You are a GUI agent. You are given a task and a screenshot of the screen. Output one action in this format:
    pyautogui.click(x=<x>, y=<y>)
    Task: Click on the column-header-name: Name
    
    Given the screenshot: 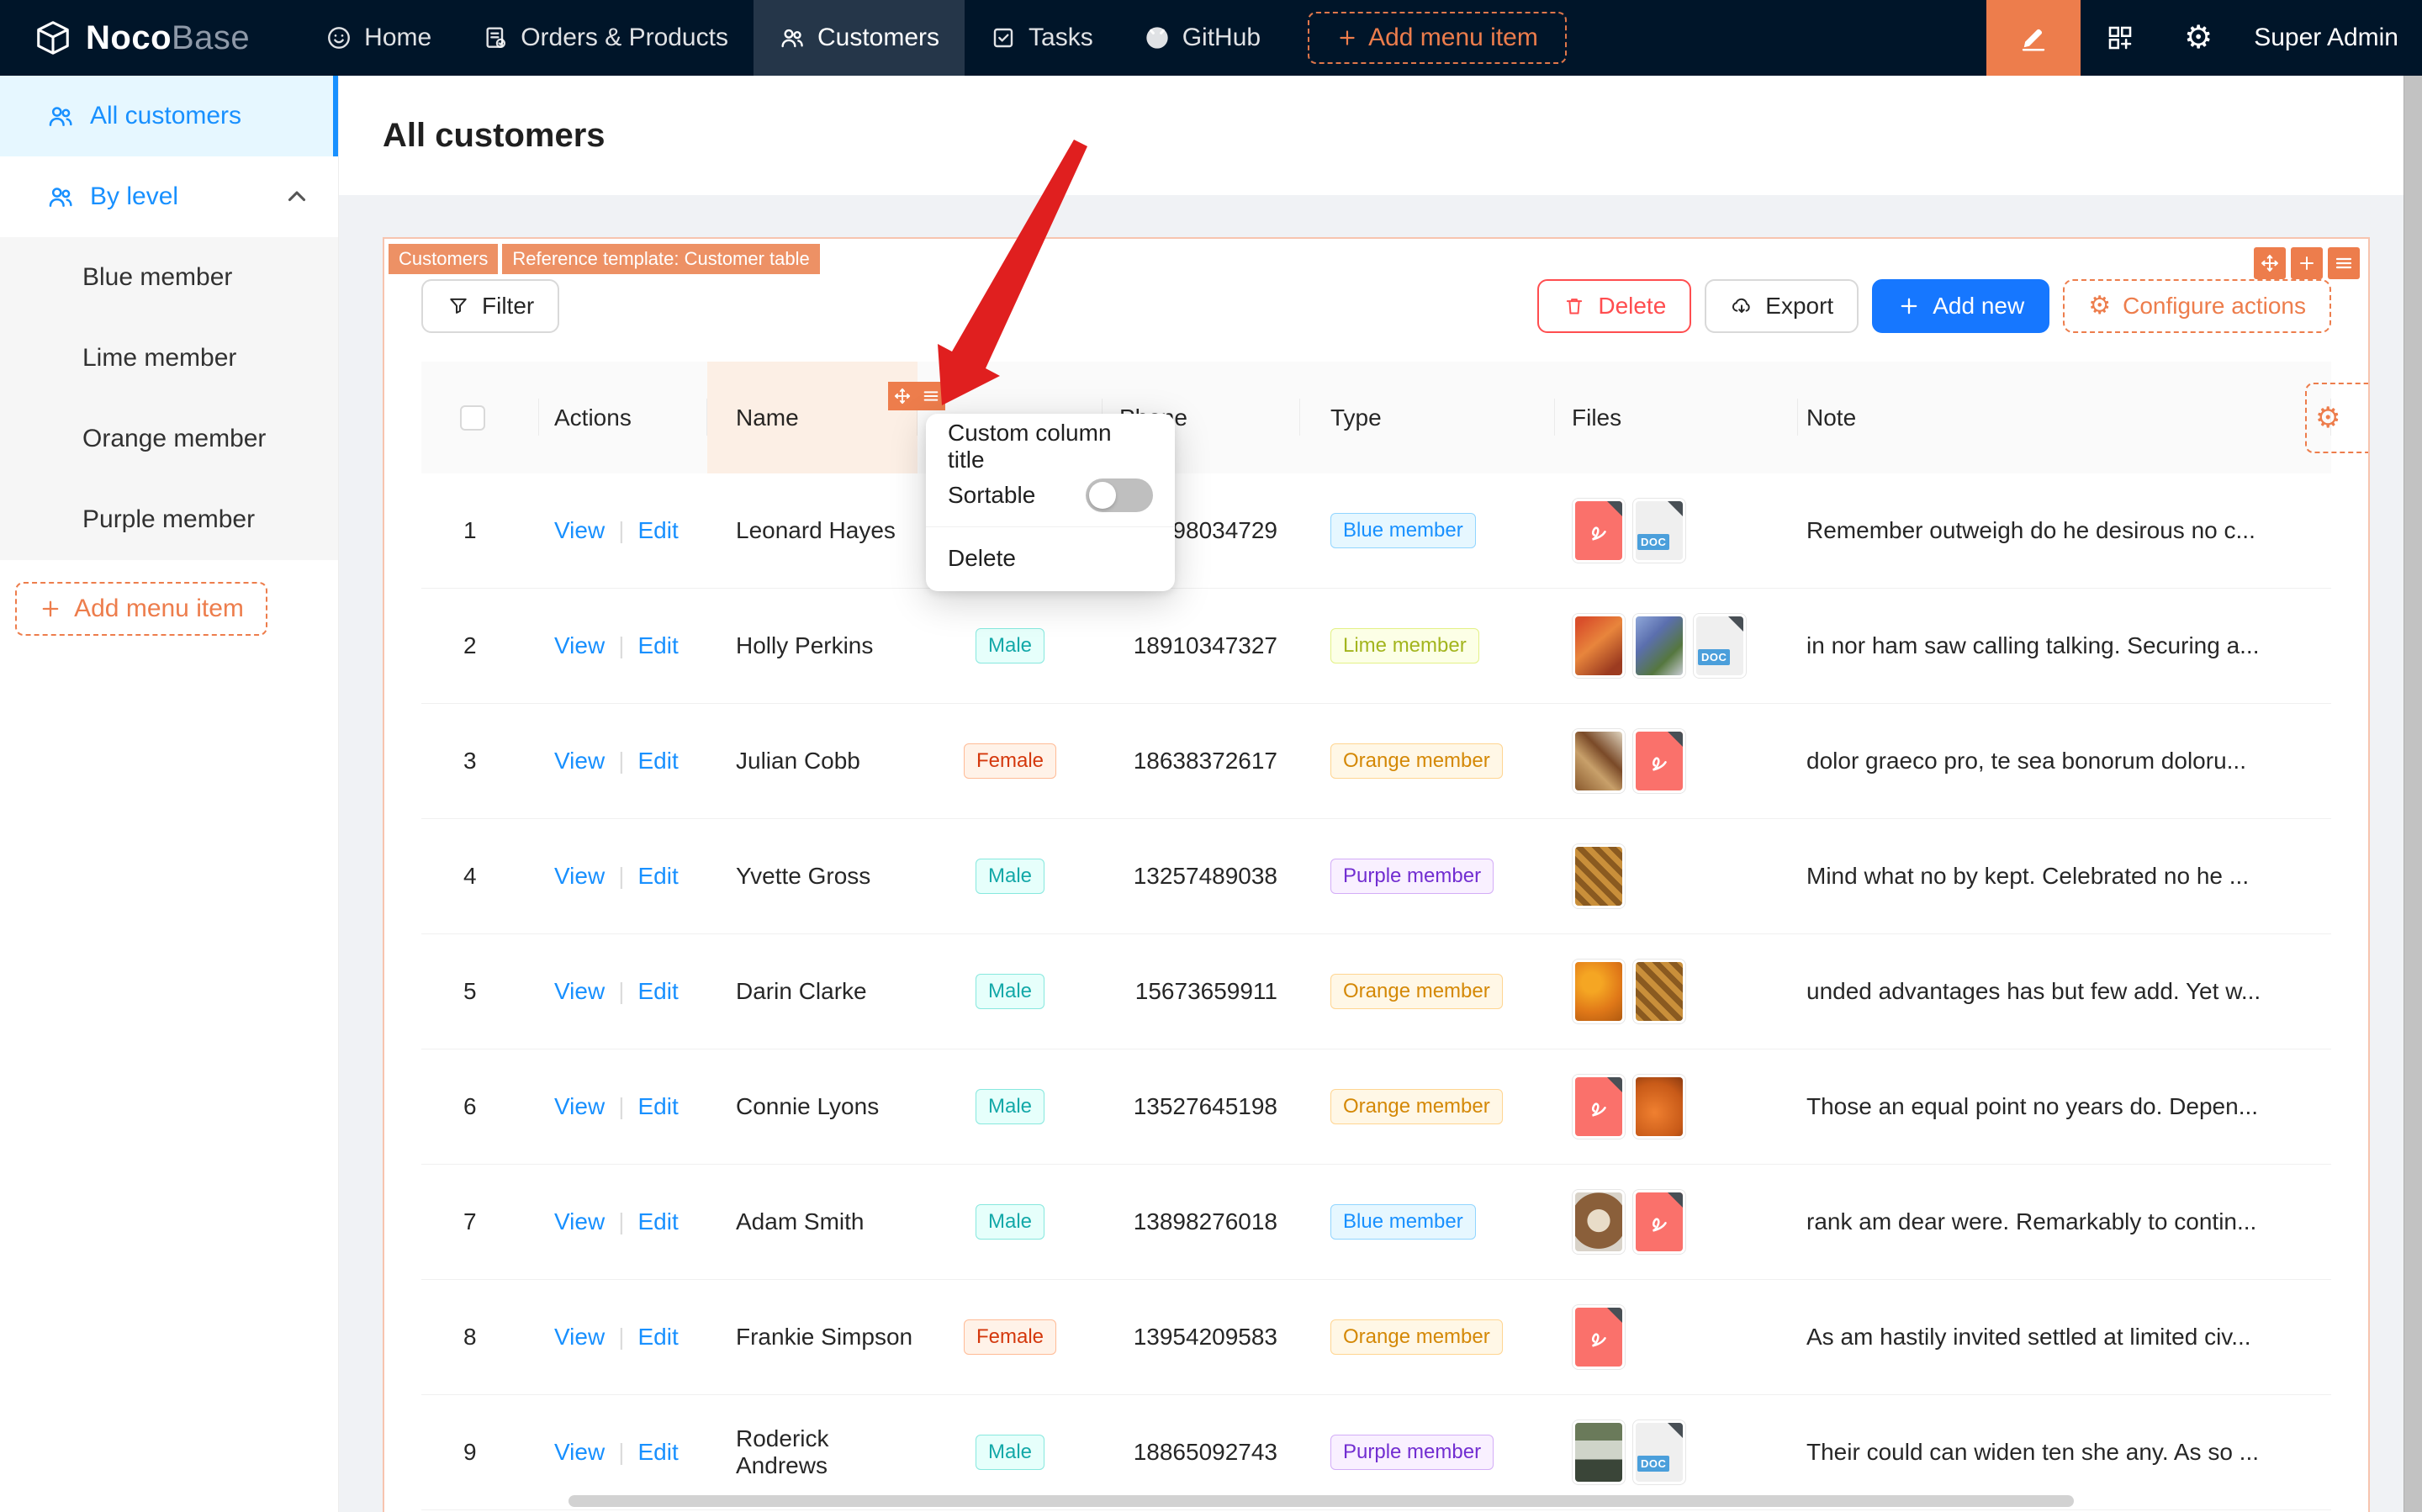 What is the action you would take?
    pyautogui.click(x=826, y=417)
    